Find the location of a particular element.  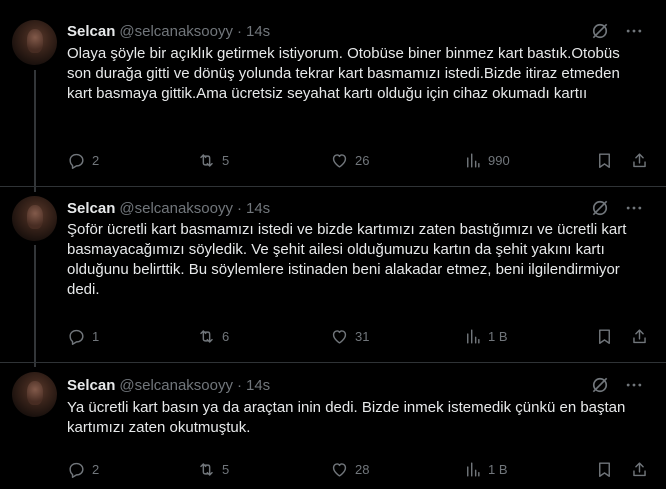

more-options-icon is located at coordinates (634, 385).